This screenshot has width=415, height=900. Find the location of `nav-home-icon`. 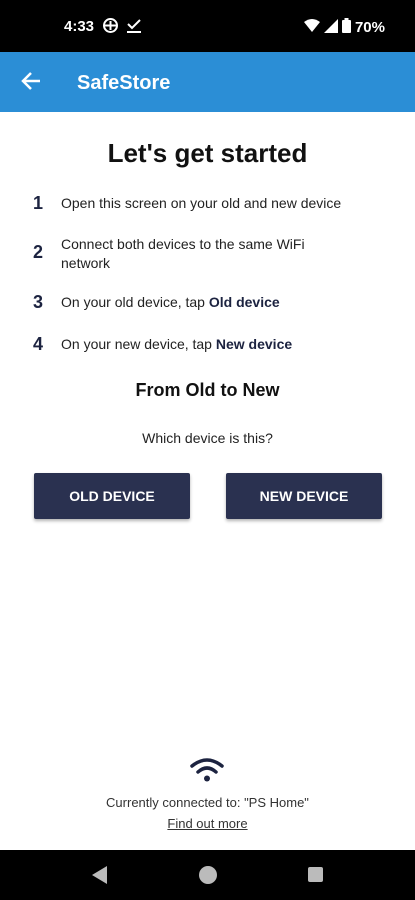

nav-home-icon is located at coordinates (208, 875).